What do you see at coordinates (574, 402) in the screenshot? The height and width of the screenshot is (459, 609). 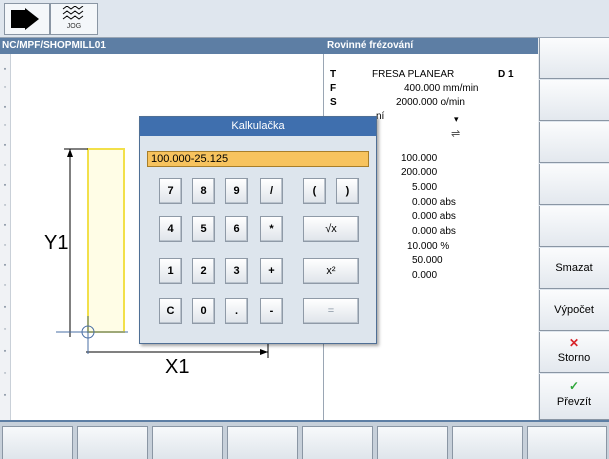 I see `softkey-label: Převzít` at bounding box center [574, 402].